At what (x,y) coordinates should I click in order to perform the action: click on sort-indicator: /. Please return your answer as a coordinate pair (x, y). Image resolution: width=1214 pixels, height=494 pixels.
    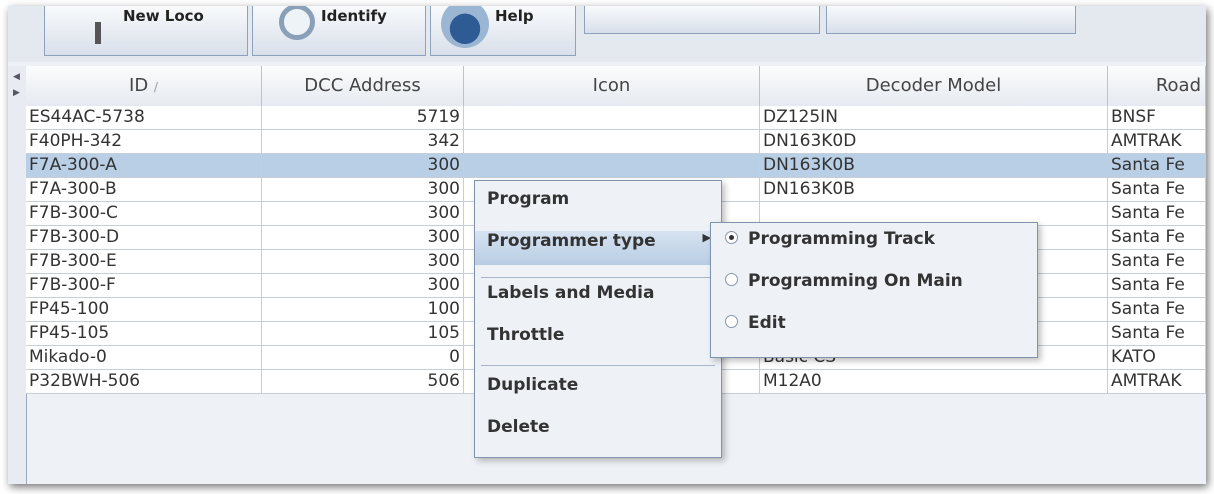
    Looking at the image, I should click on (155, 87).